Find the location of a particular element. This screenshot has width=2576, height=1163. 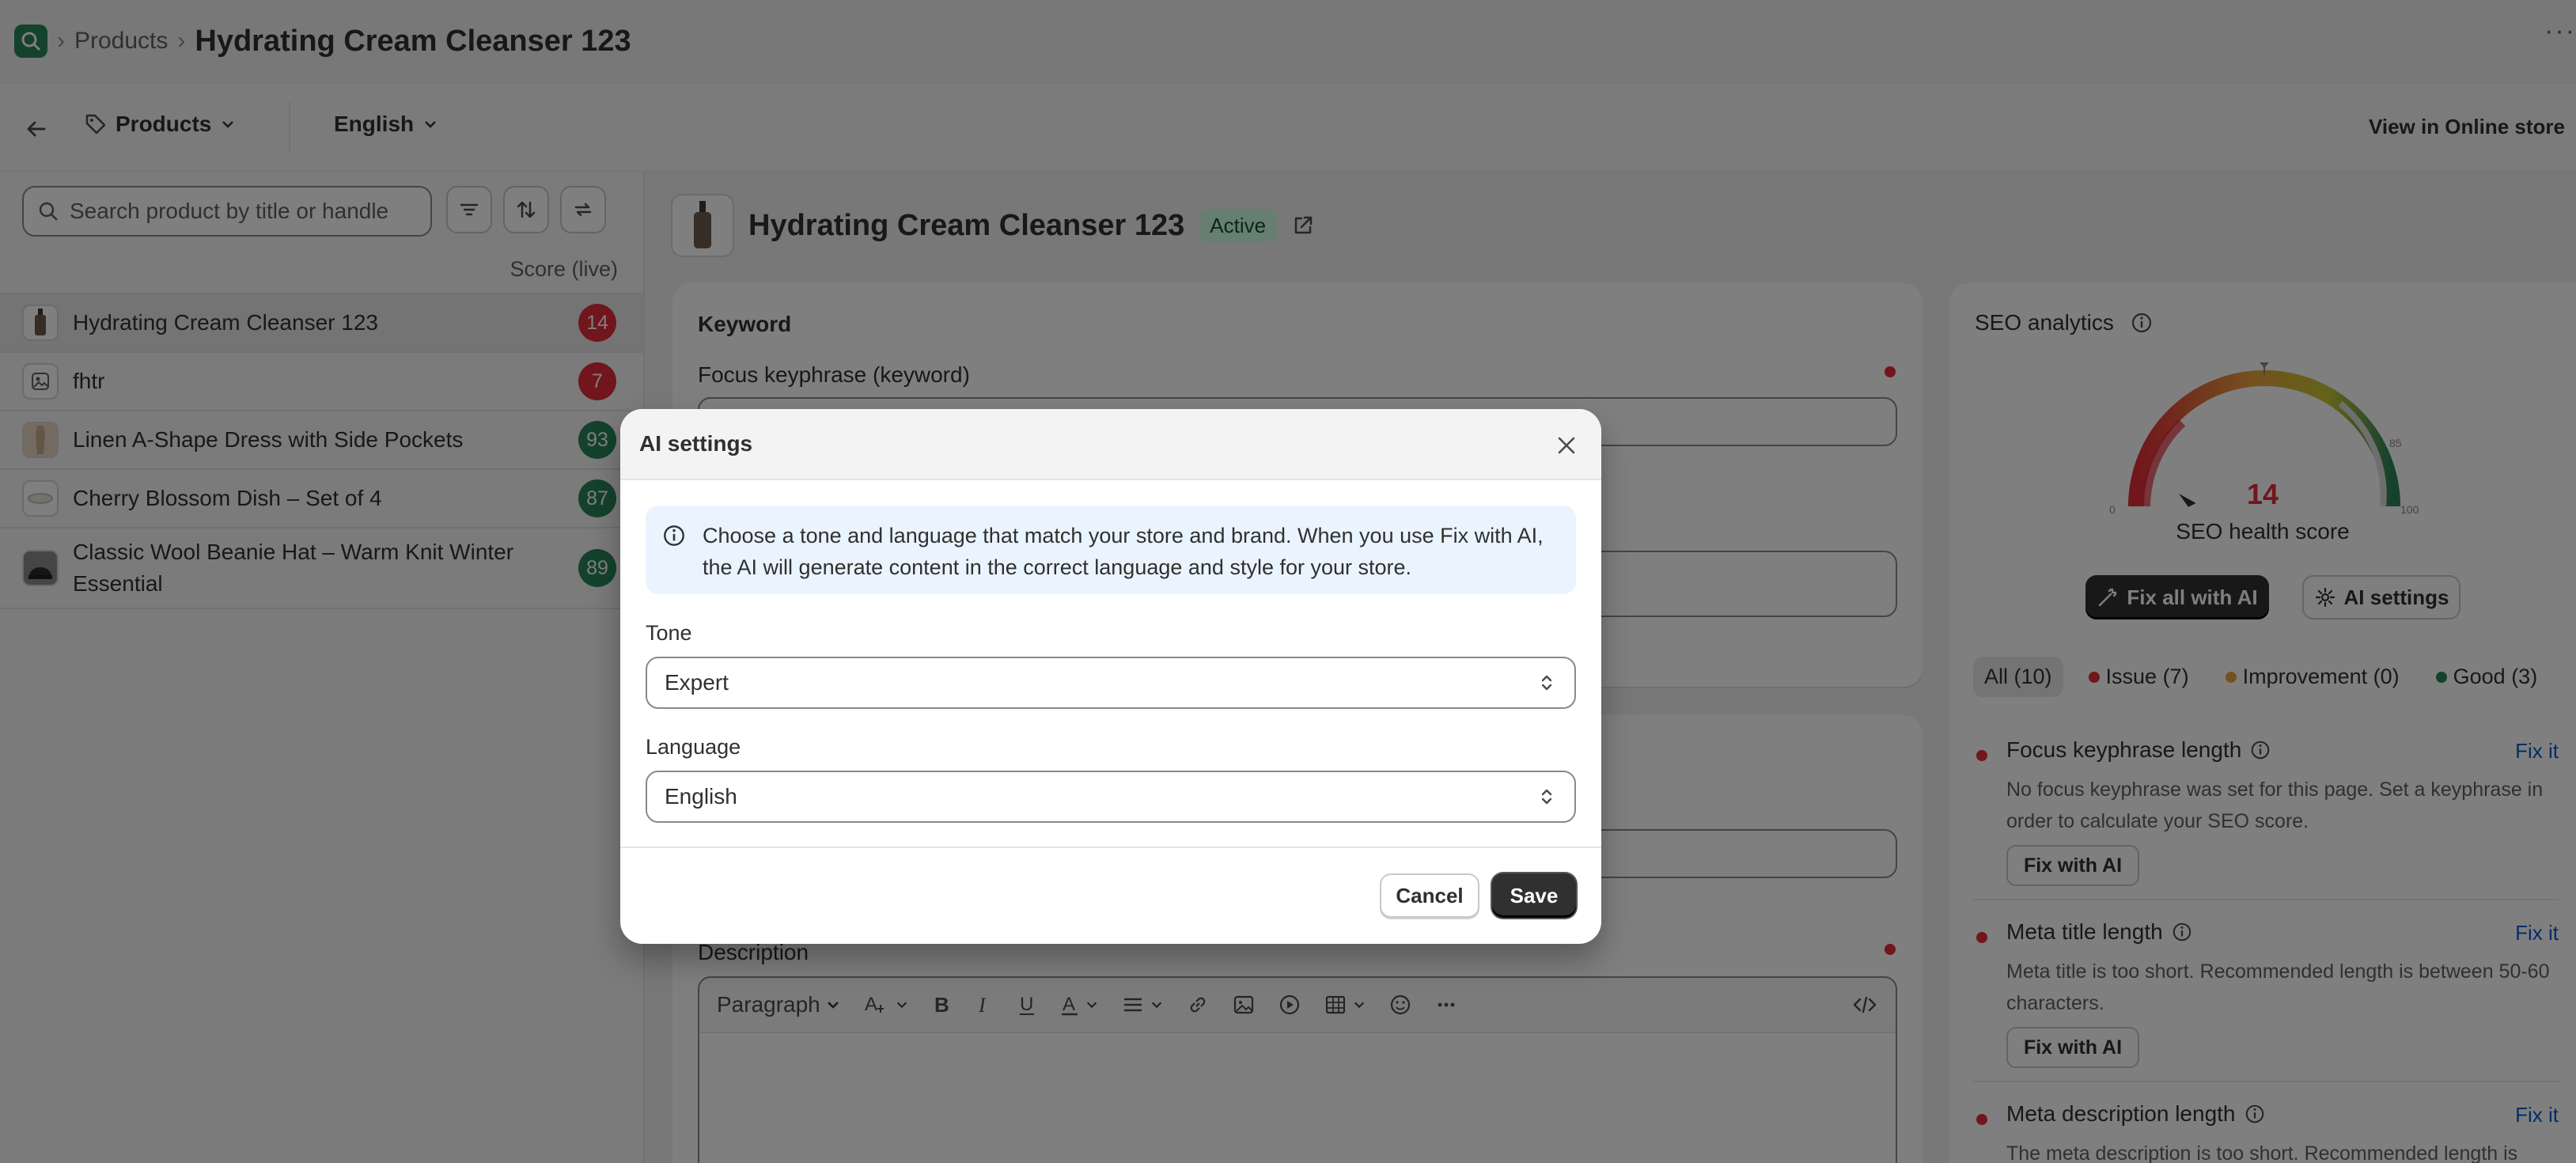

close-icon is located at coordinates (1566, 445).